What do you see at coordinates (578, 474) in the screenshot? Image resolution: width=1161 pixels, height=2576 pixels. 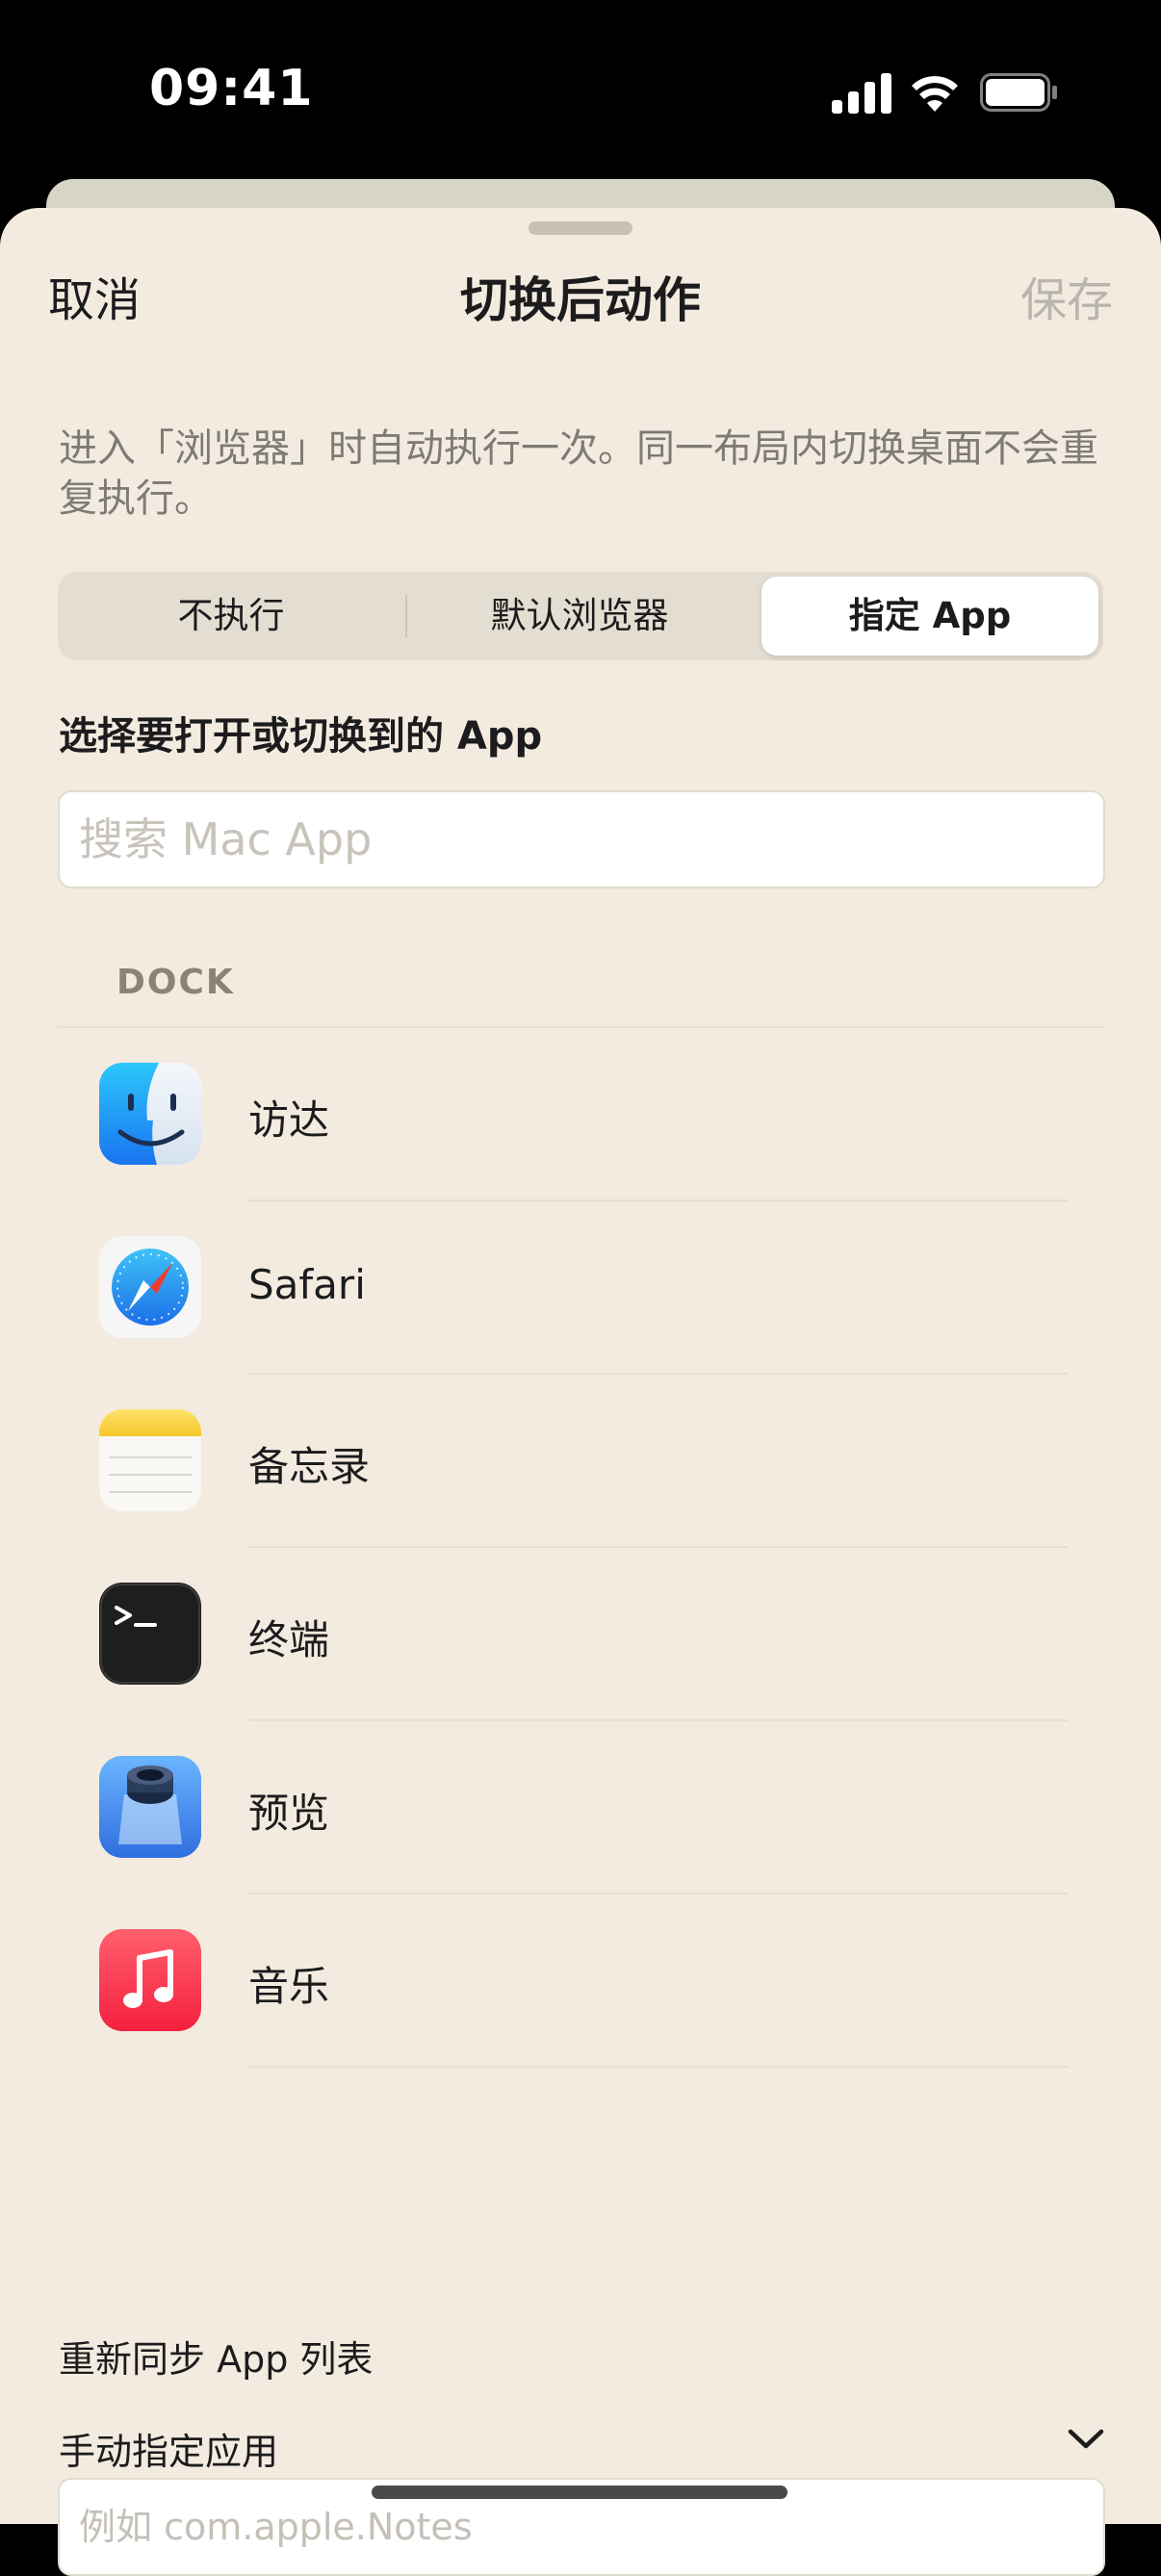 I see `description-text: 进入「浏览器」时自动执行一次。同一布局内切换桌面不会重复执行。` at bounding box center [578, 474].